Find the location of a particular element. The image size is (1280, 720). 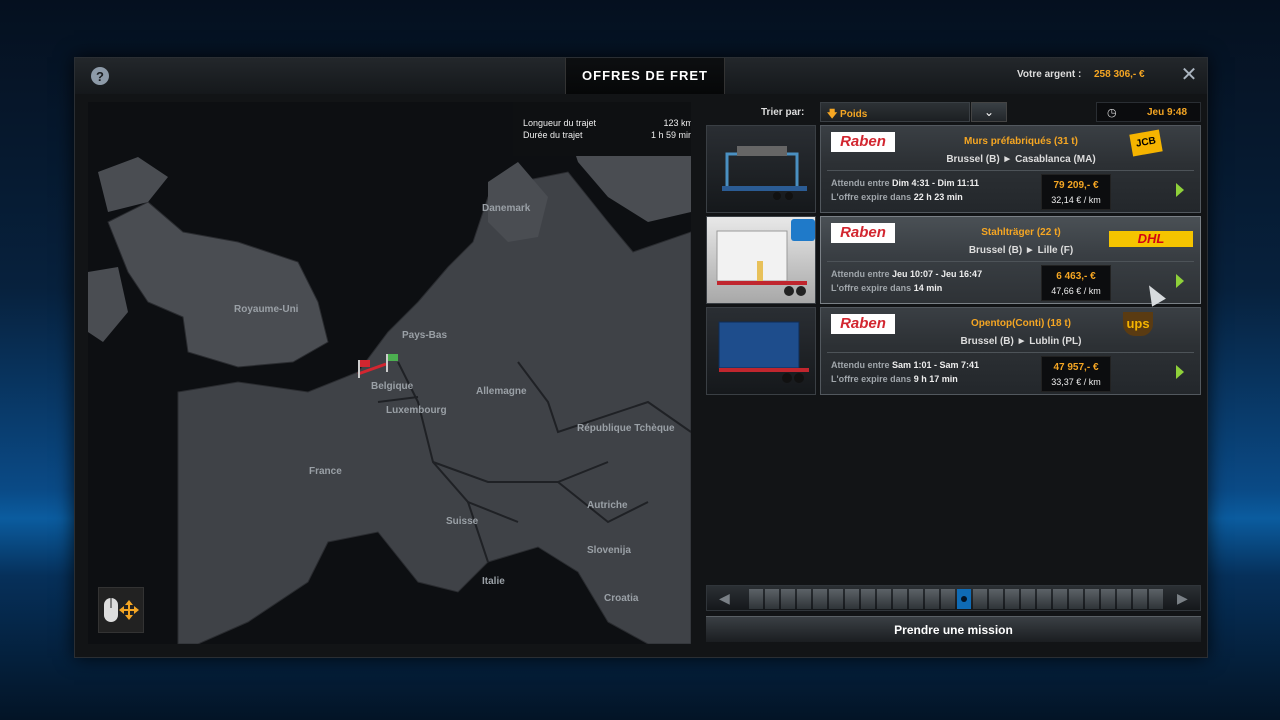

offer-expiry: L'offre expire dans 22 h 23 min is located at coordinates (897, 197).